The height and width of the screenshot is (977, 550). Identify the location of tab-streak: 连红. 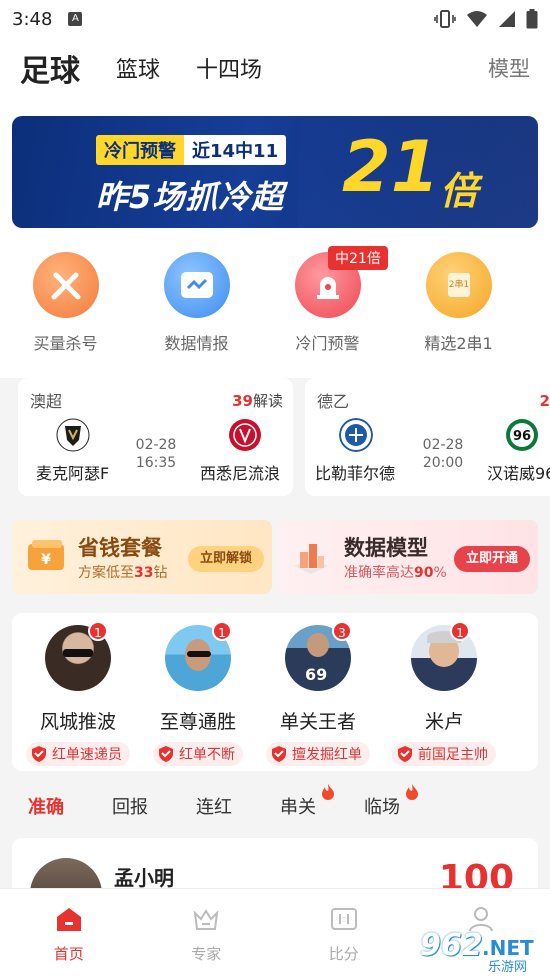
(214, 806).